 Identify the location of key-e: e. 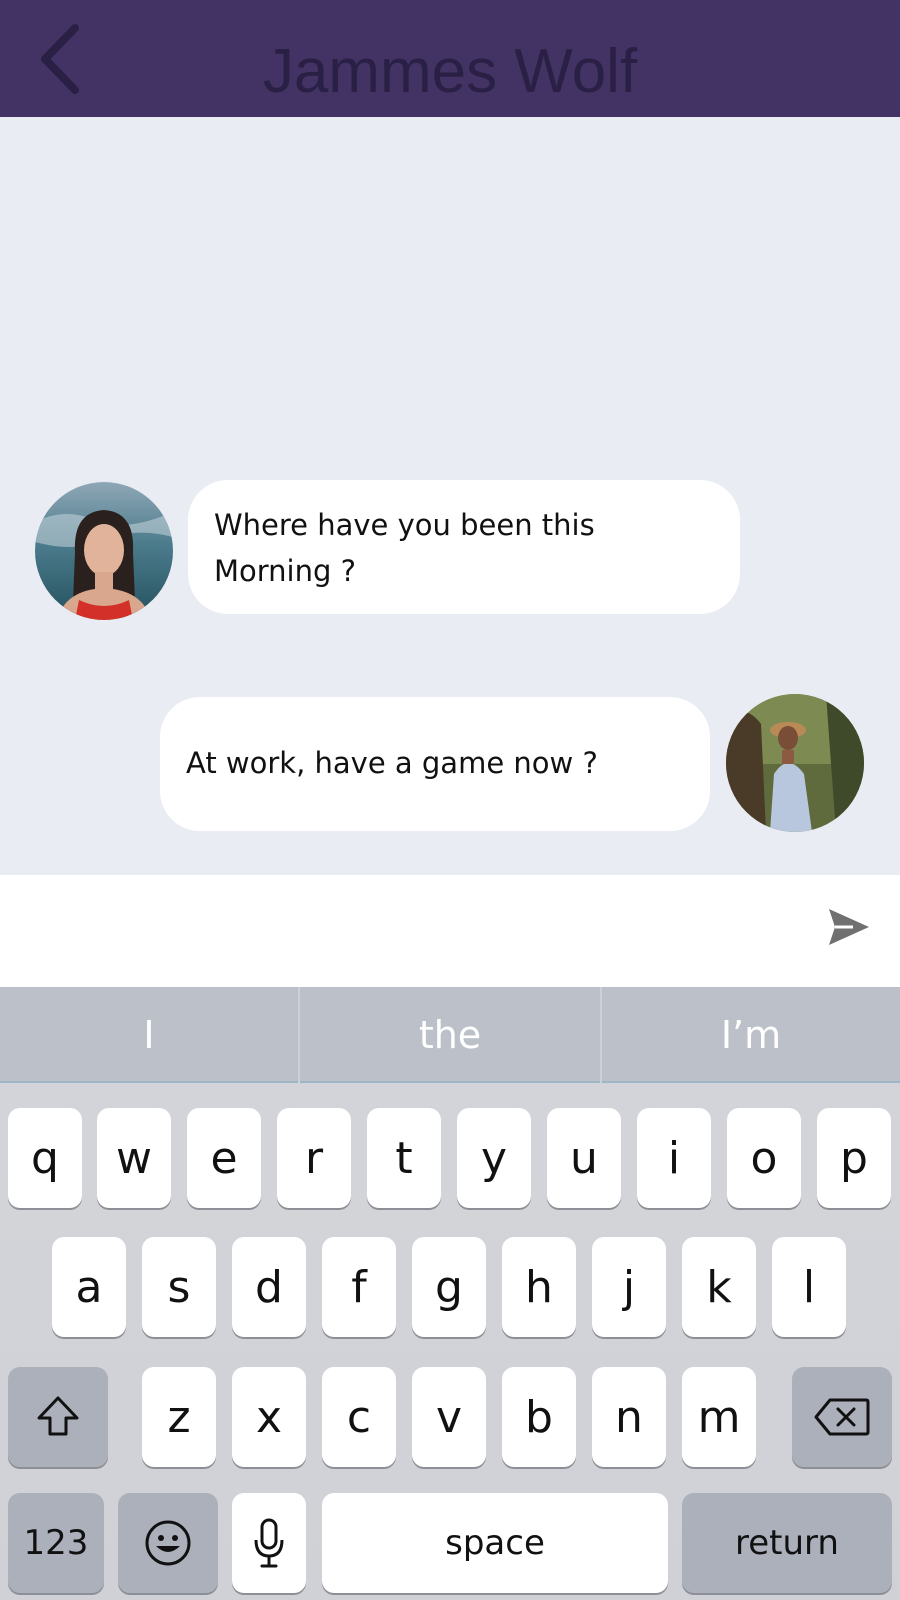
(224, 1158).